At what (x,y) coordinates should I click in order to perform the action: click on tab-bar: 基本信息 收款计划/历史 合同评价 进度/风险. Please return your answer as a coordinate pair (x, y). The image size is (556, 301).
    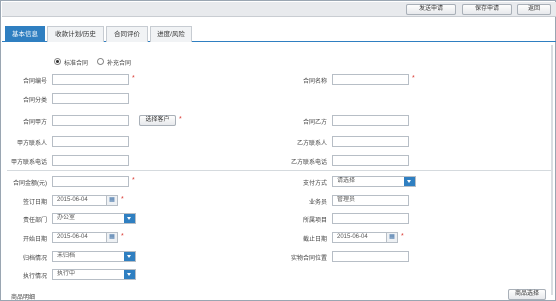
    Looking at the image, I should click on (279, 34).